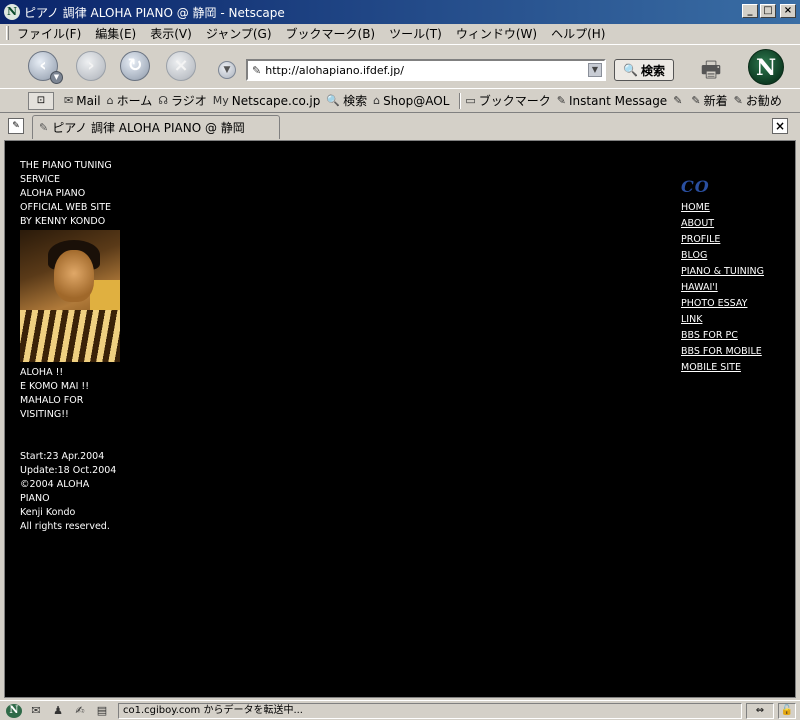 The image size is (800, 720). What do you see at coordinates (460, 100) in the screenshot?
I see `toolbar-separator` at bounding box center [460, 100].